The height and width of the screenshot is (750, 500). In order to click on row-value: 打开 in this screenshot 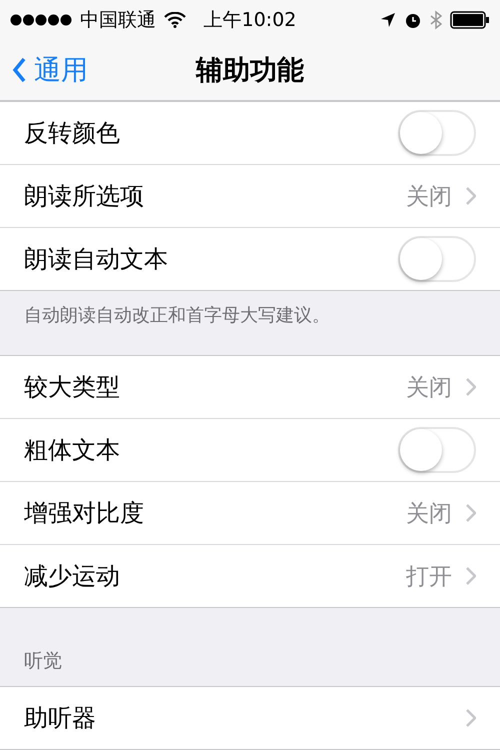, I will do `click(429, 577)`.